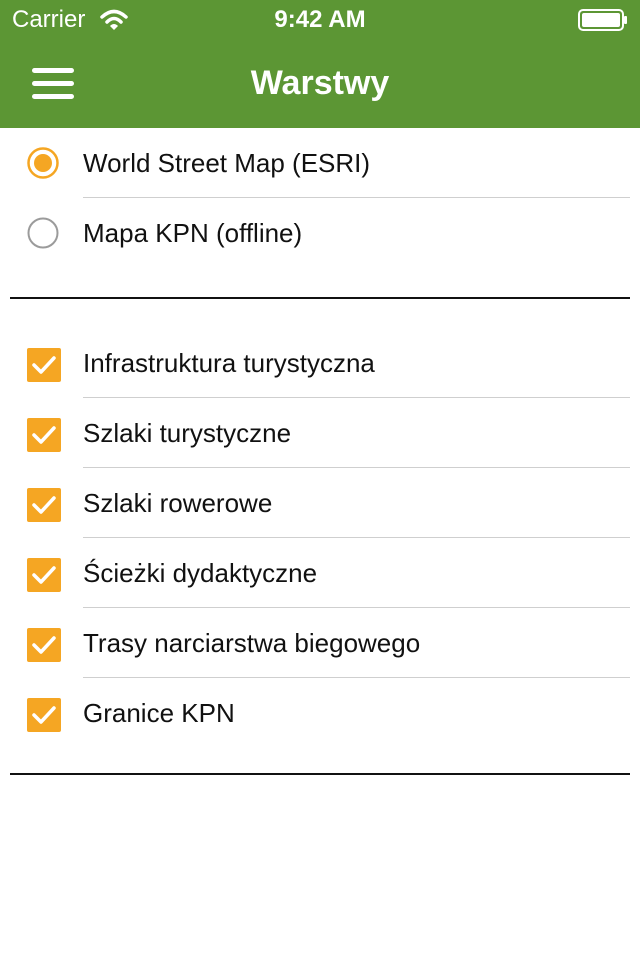 The width and height of the screenshot is (640, 960). Describe the element at coordinates (43, 233) in the screenshot. I see `radio-unselected-icon` at that location.